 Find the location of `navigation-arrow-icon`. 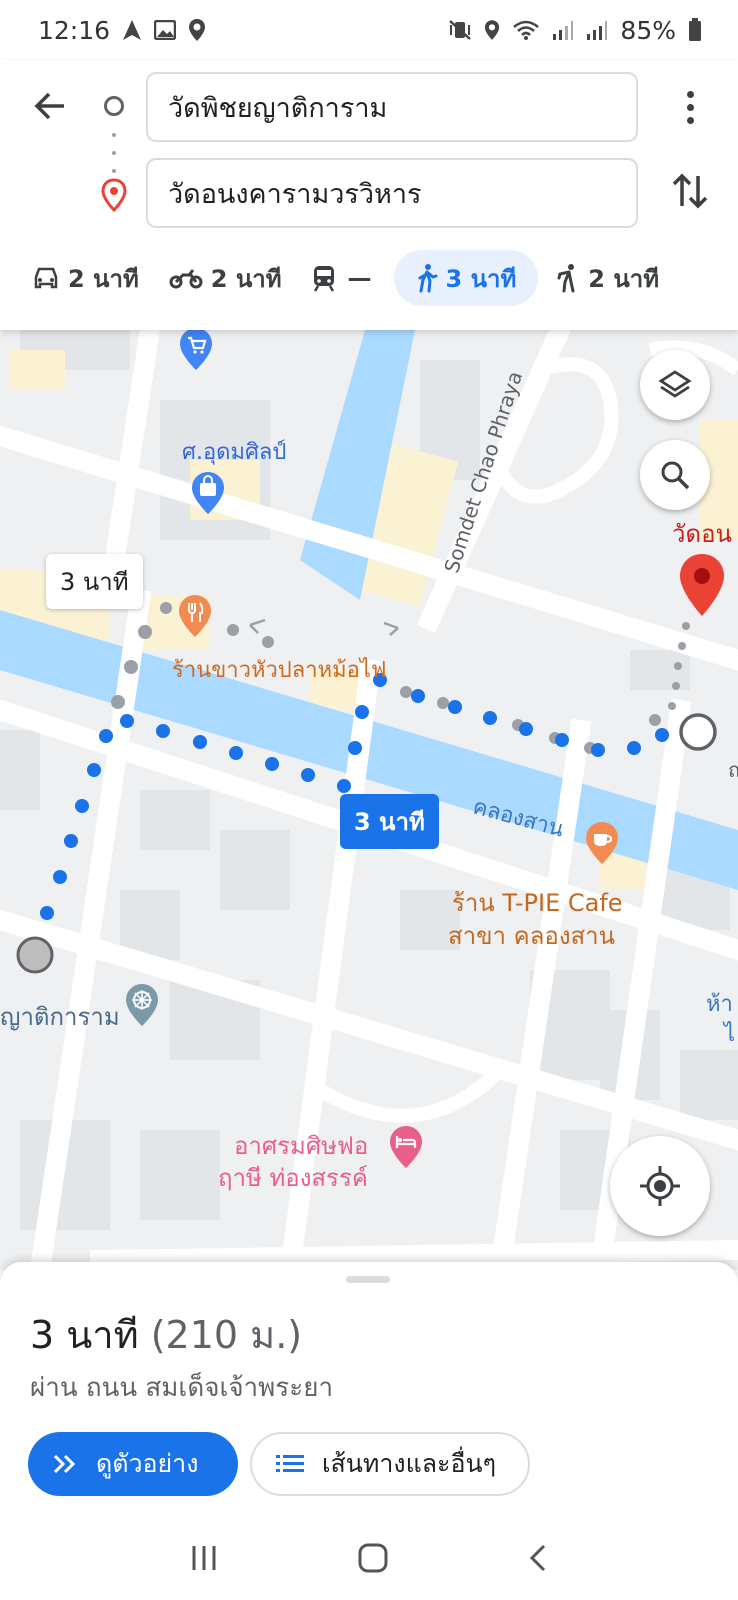

navigation-arrow-icon is located at coordinates (132, 30).